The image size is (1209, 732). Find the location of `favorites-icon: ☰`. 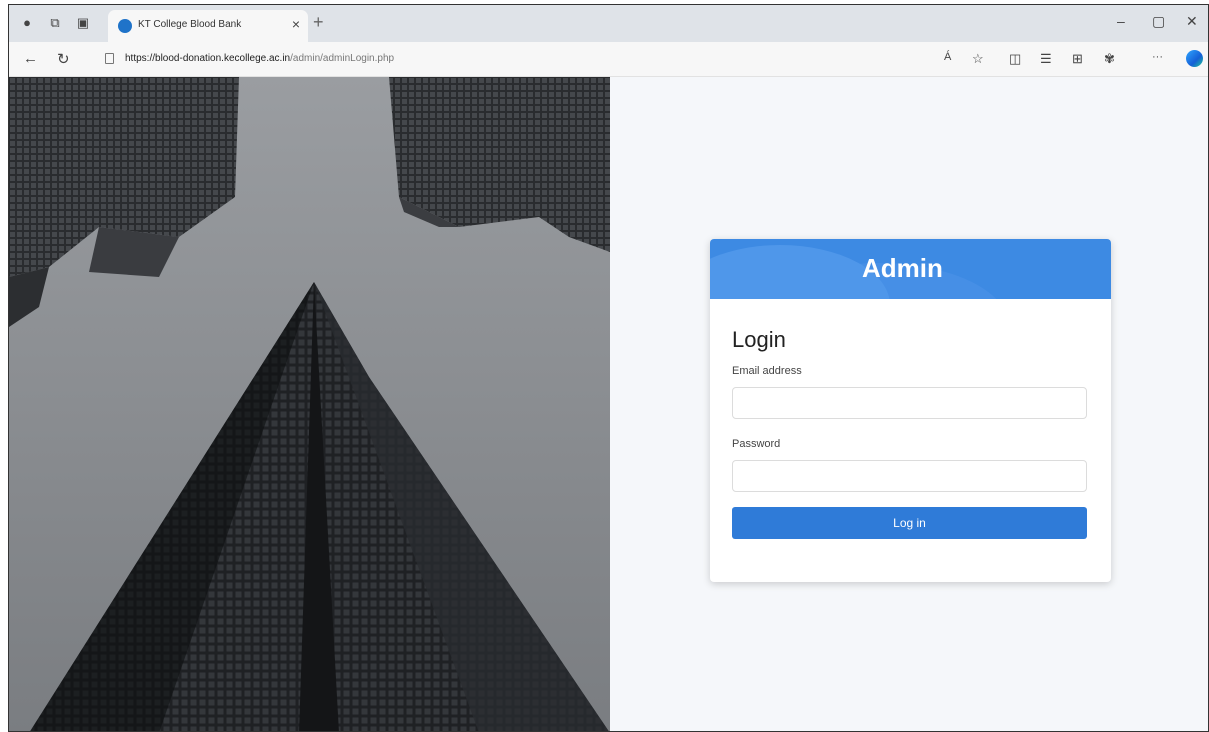

favorites-icon: ☰ is located at coordinates (1046, 59).